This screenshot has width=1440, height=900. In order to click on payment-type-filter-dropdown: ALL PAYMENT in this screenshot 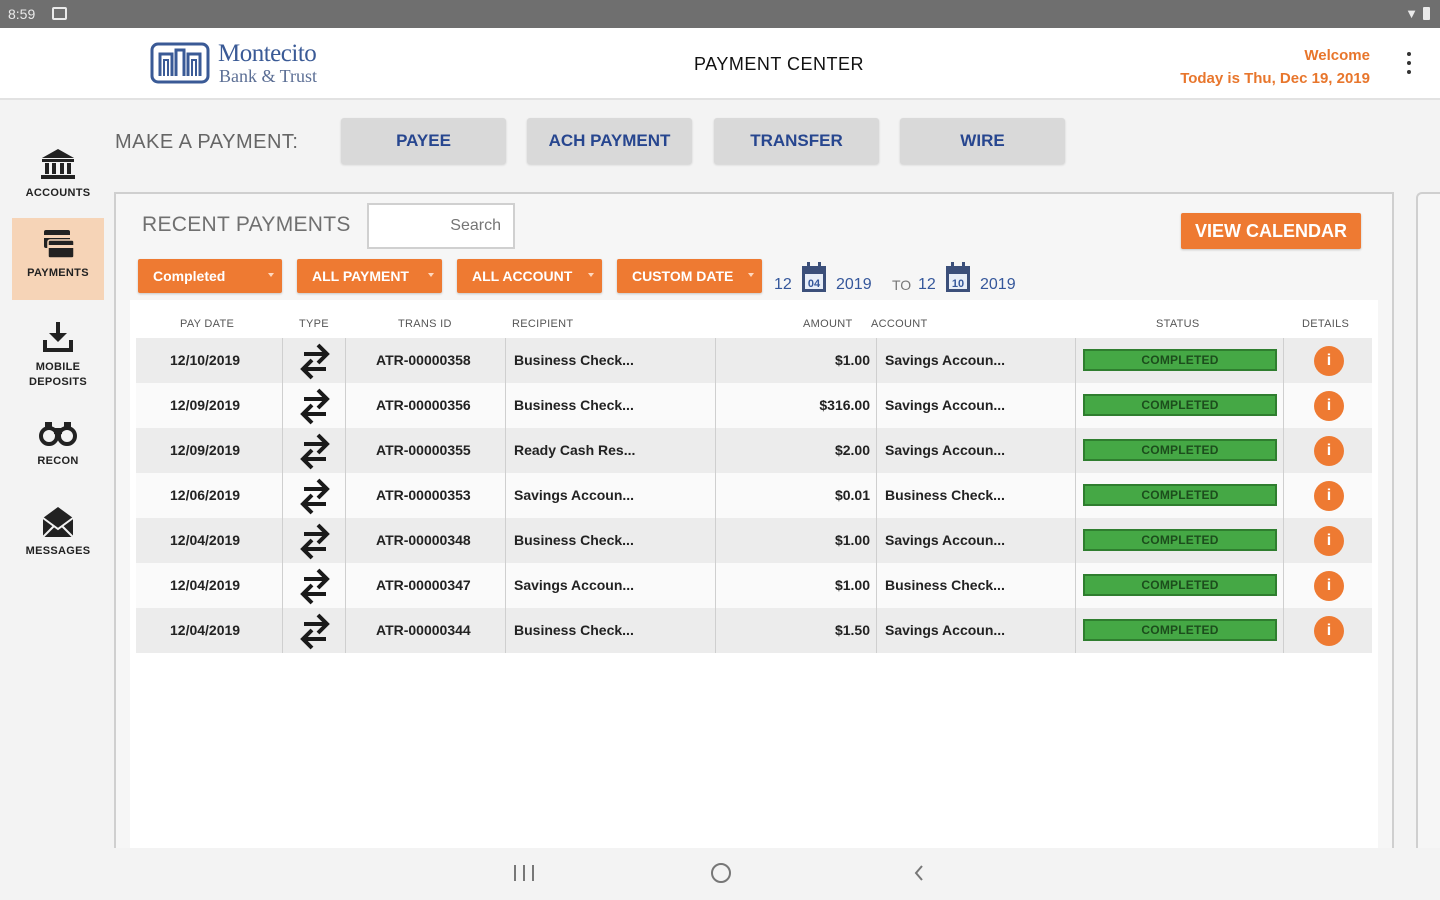, I will do `click(369, 276)`.